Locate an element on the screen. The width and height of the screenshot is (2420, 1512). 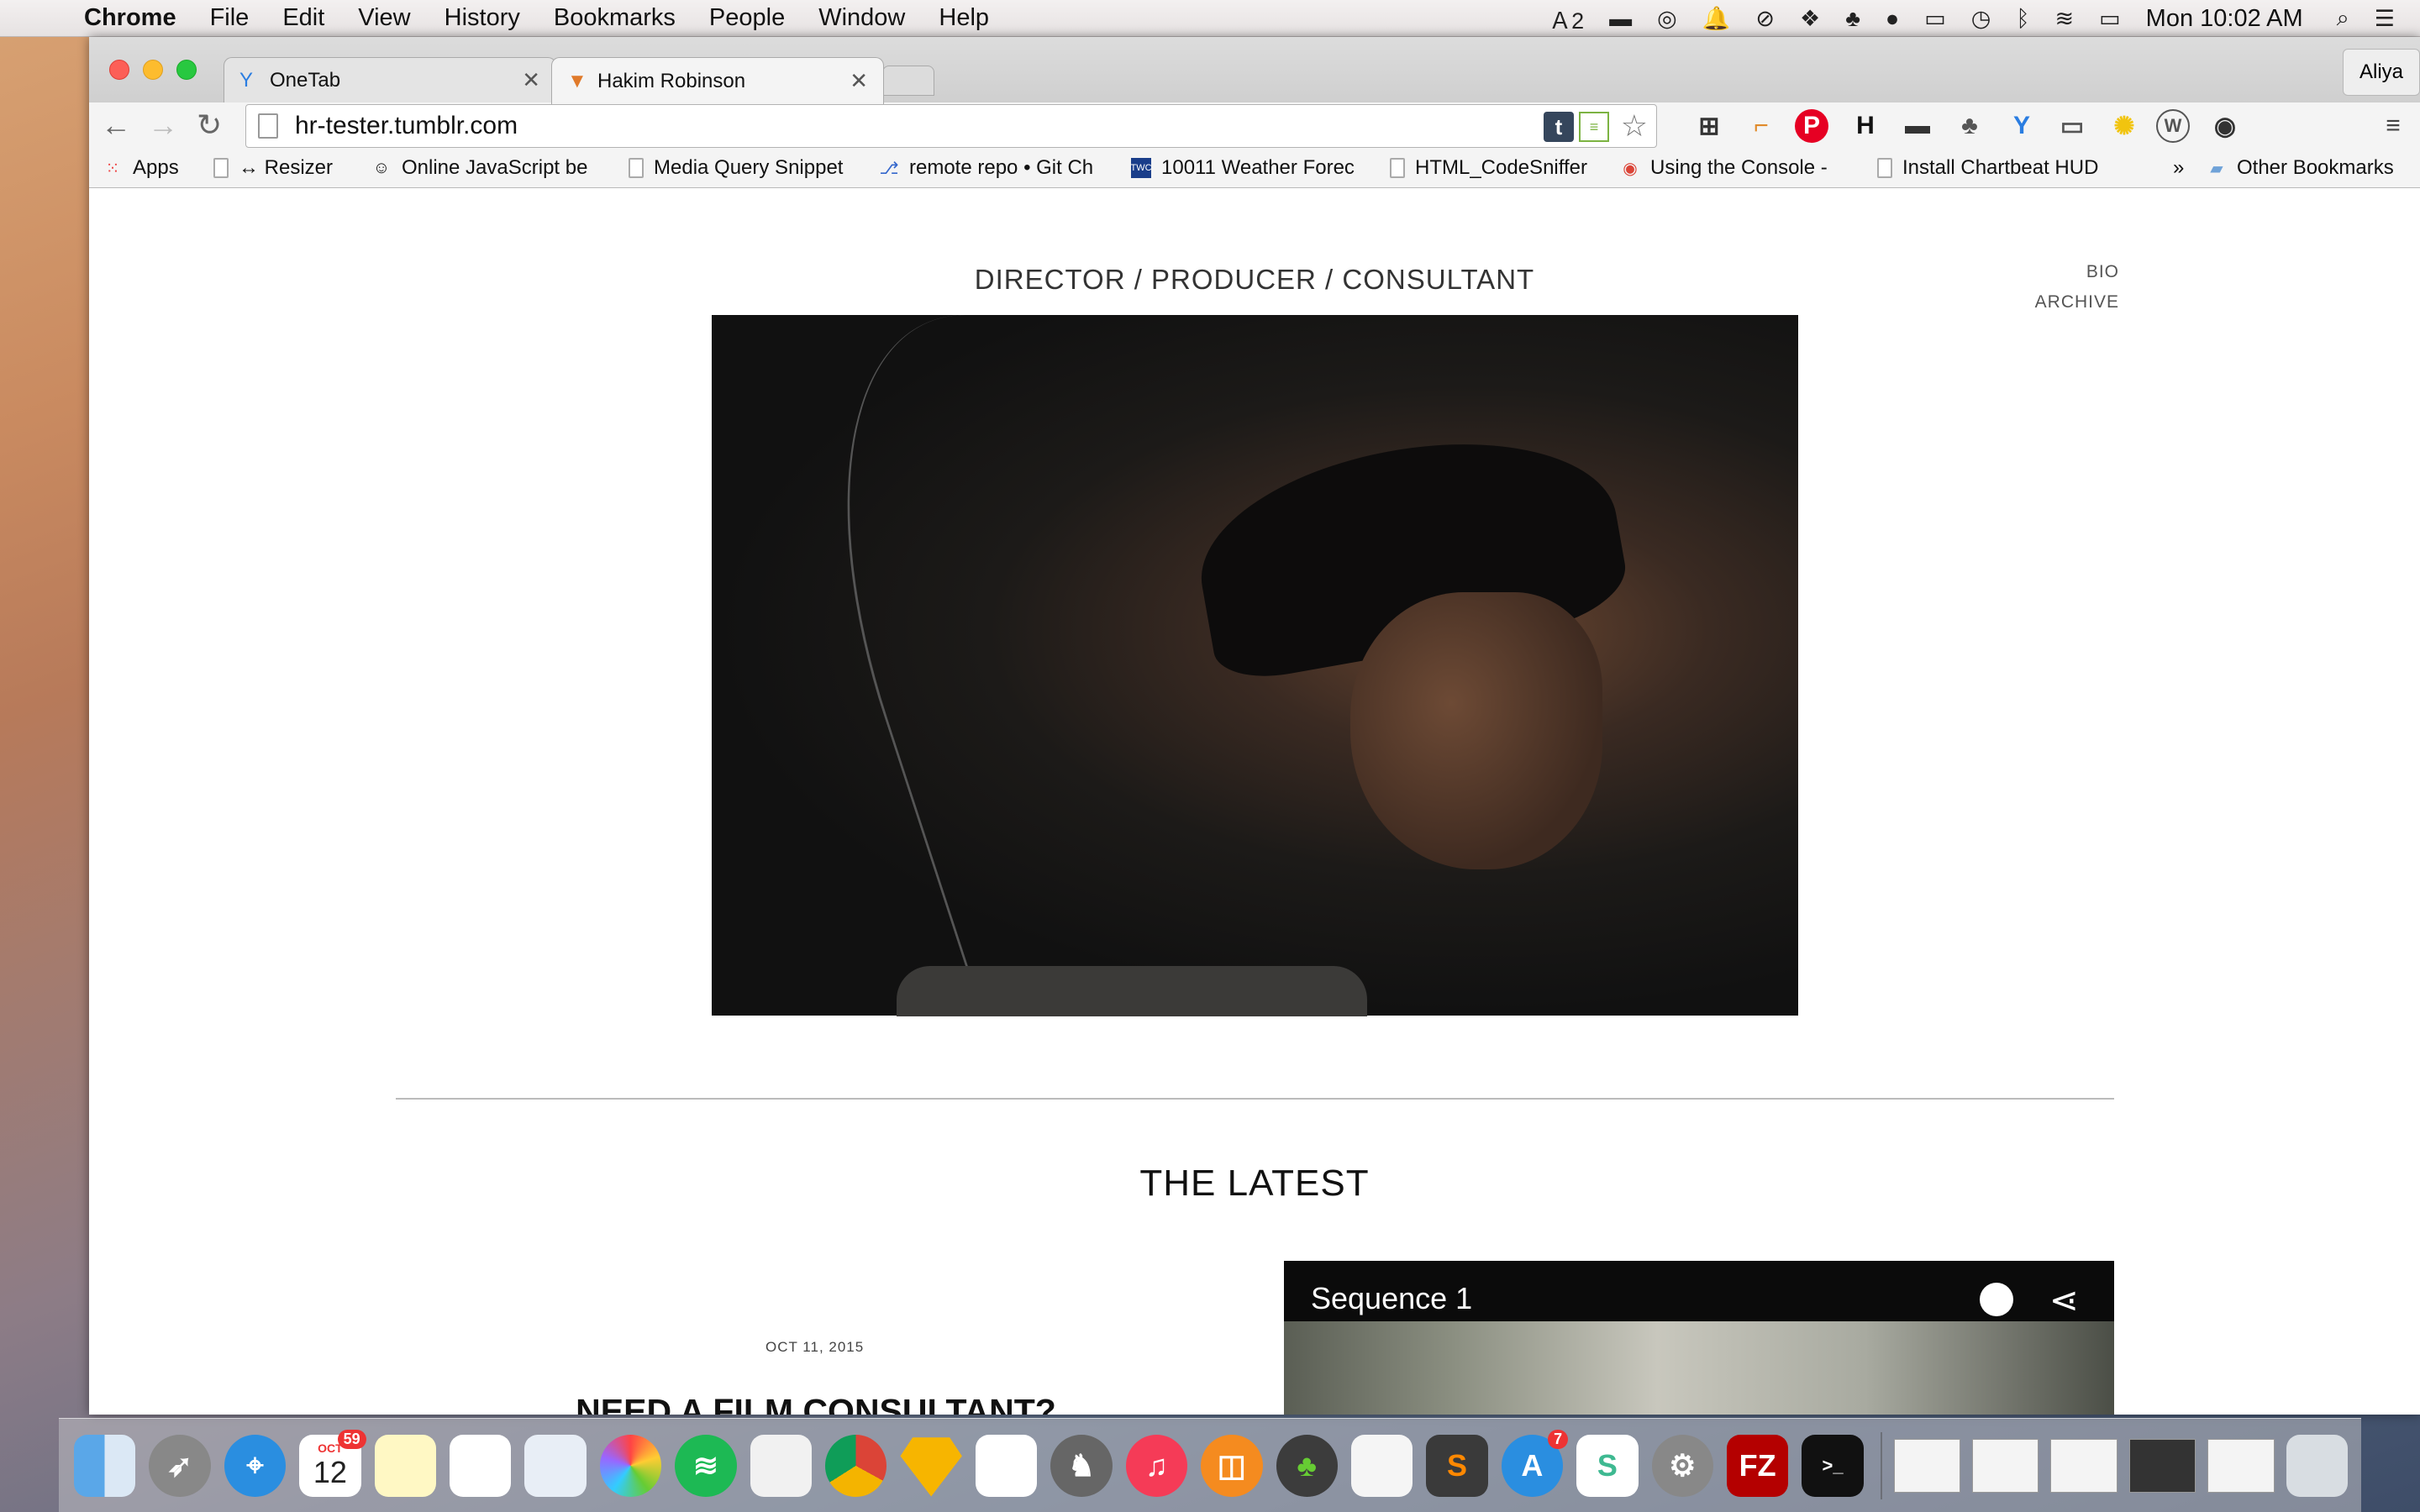
nav-link-bio: BIO is located at coordinates (2077, 272).